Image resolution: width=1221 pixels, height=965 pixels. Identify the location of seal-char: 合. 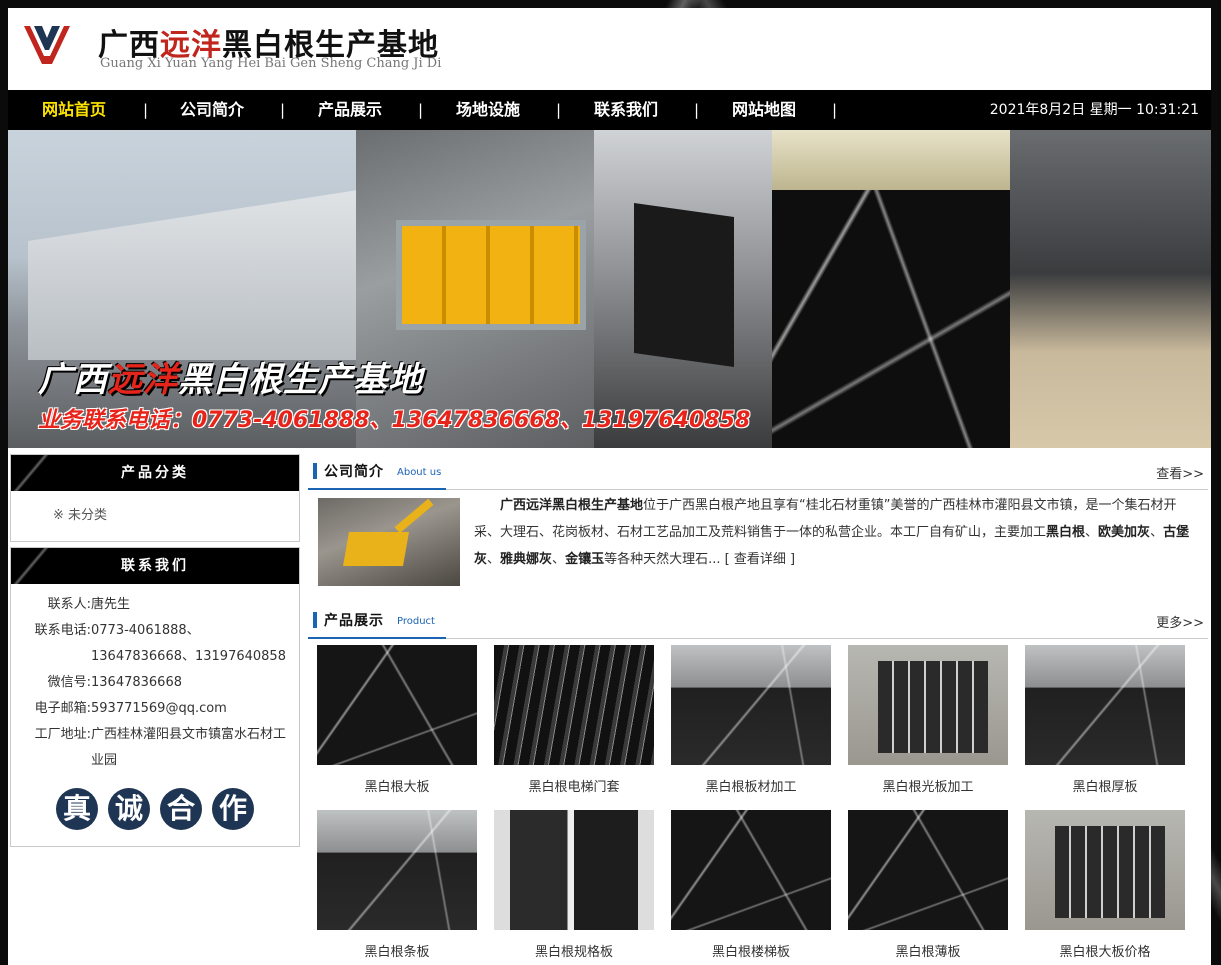
(181, 809).